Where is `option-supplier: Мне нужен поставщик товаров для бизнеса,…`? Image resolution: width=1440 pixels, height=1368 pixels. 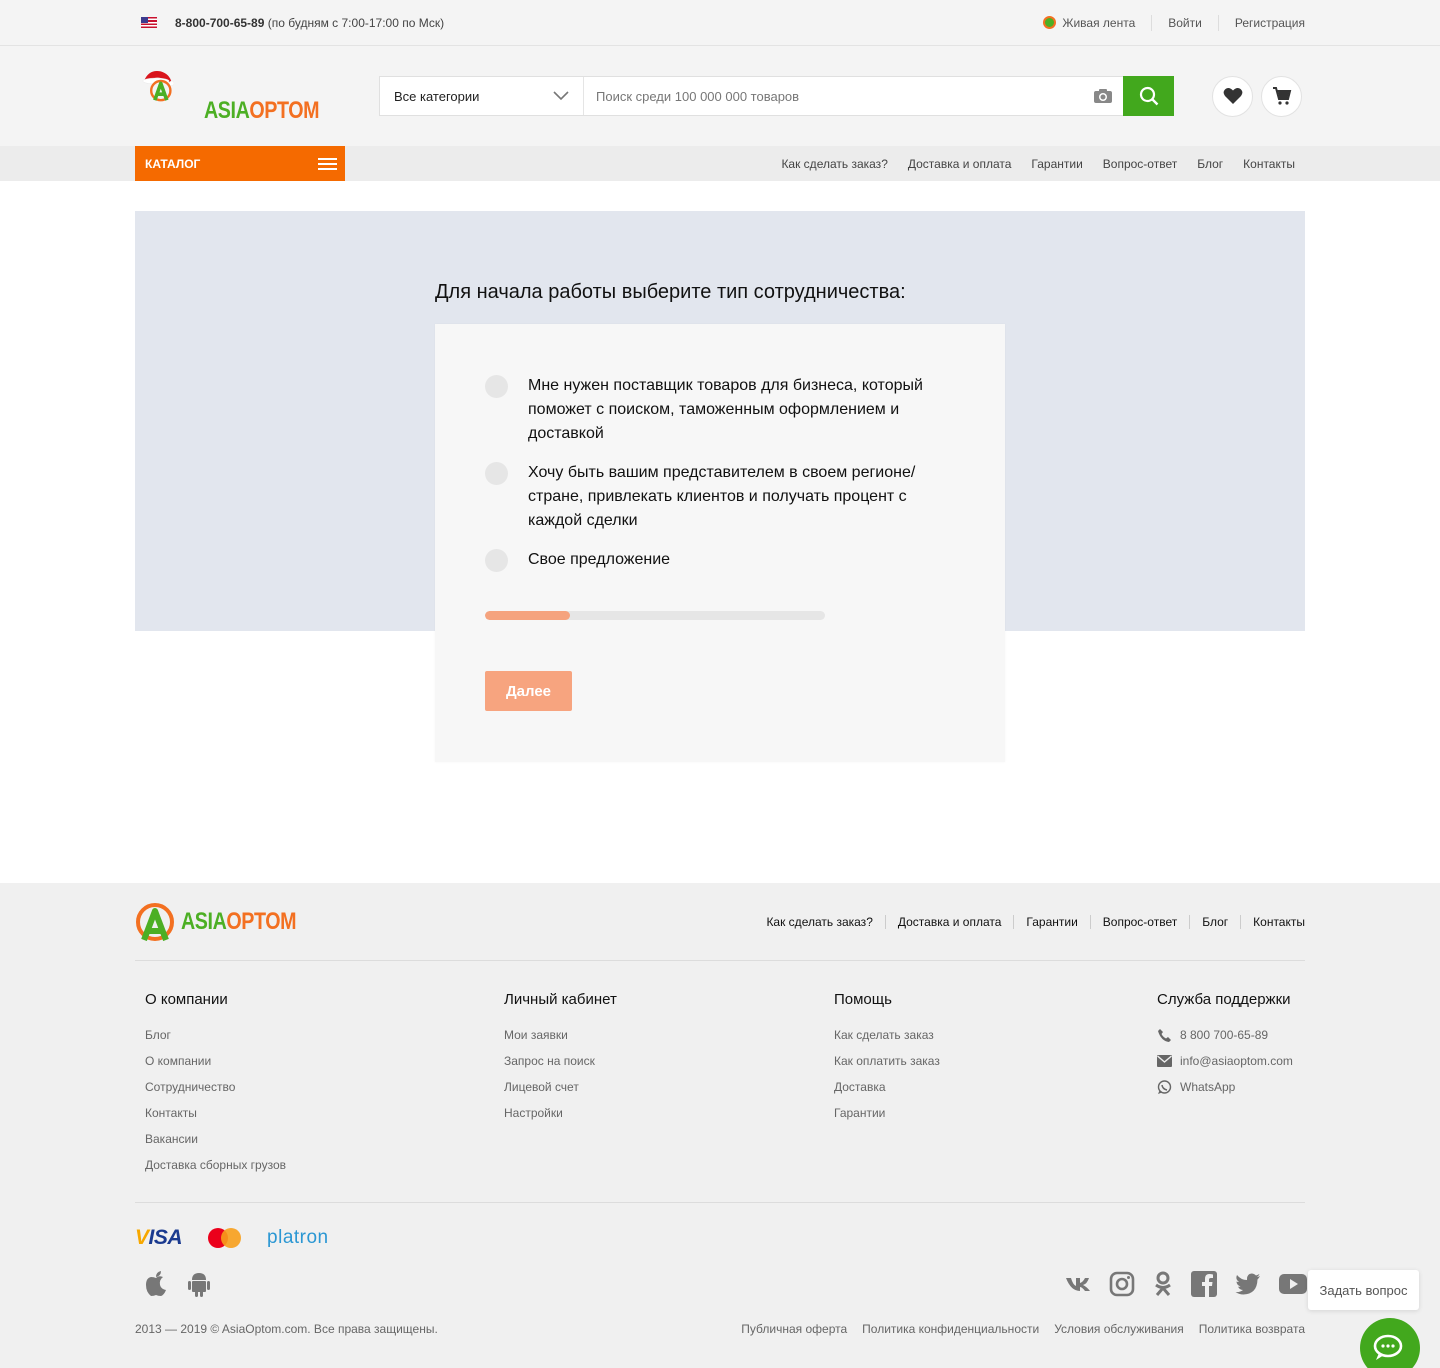
option-supplier: Мне нужен поставщик товаров для бизнеса,… is located at coordinates (720, 410).